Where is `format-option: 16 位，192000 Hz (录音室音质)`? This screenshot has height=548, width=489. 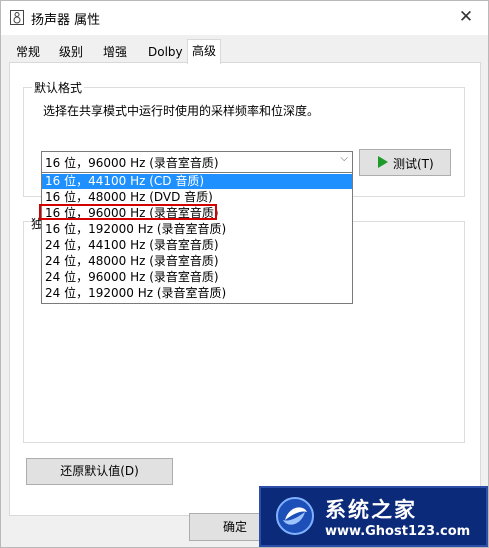 format-option: 16 位，192000 Hz (录音室音质) is located at coordinates (197, 229).